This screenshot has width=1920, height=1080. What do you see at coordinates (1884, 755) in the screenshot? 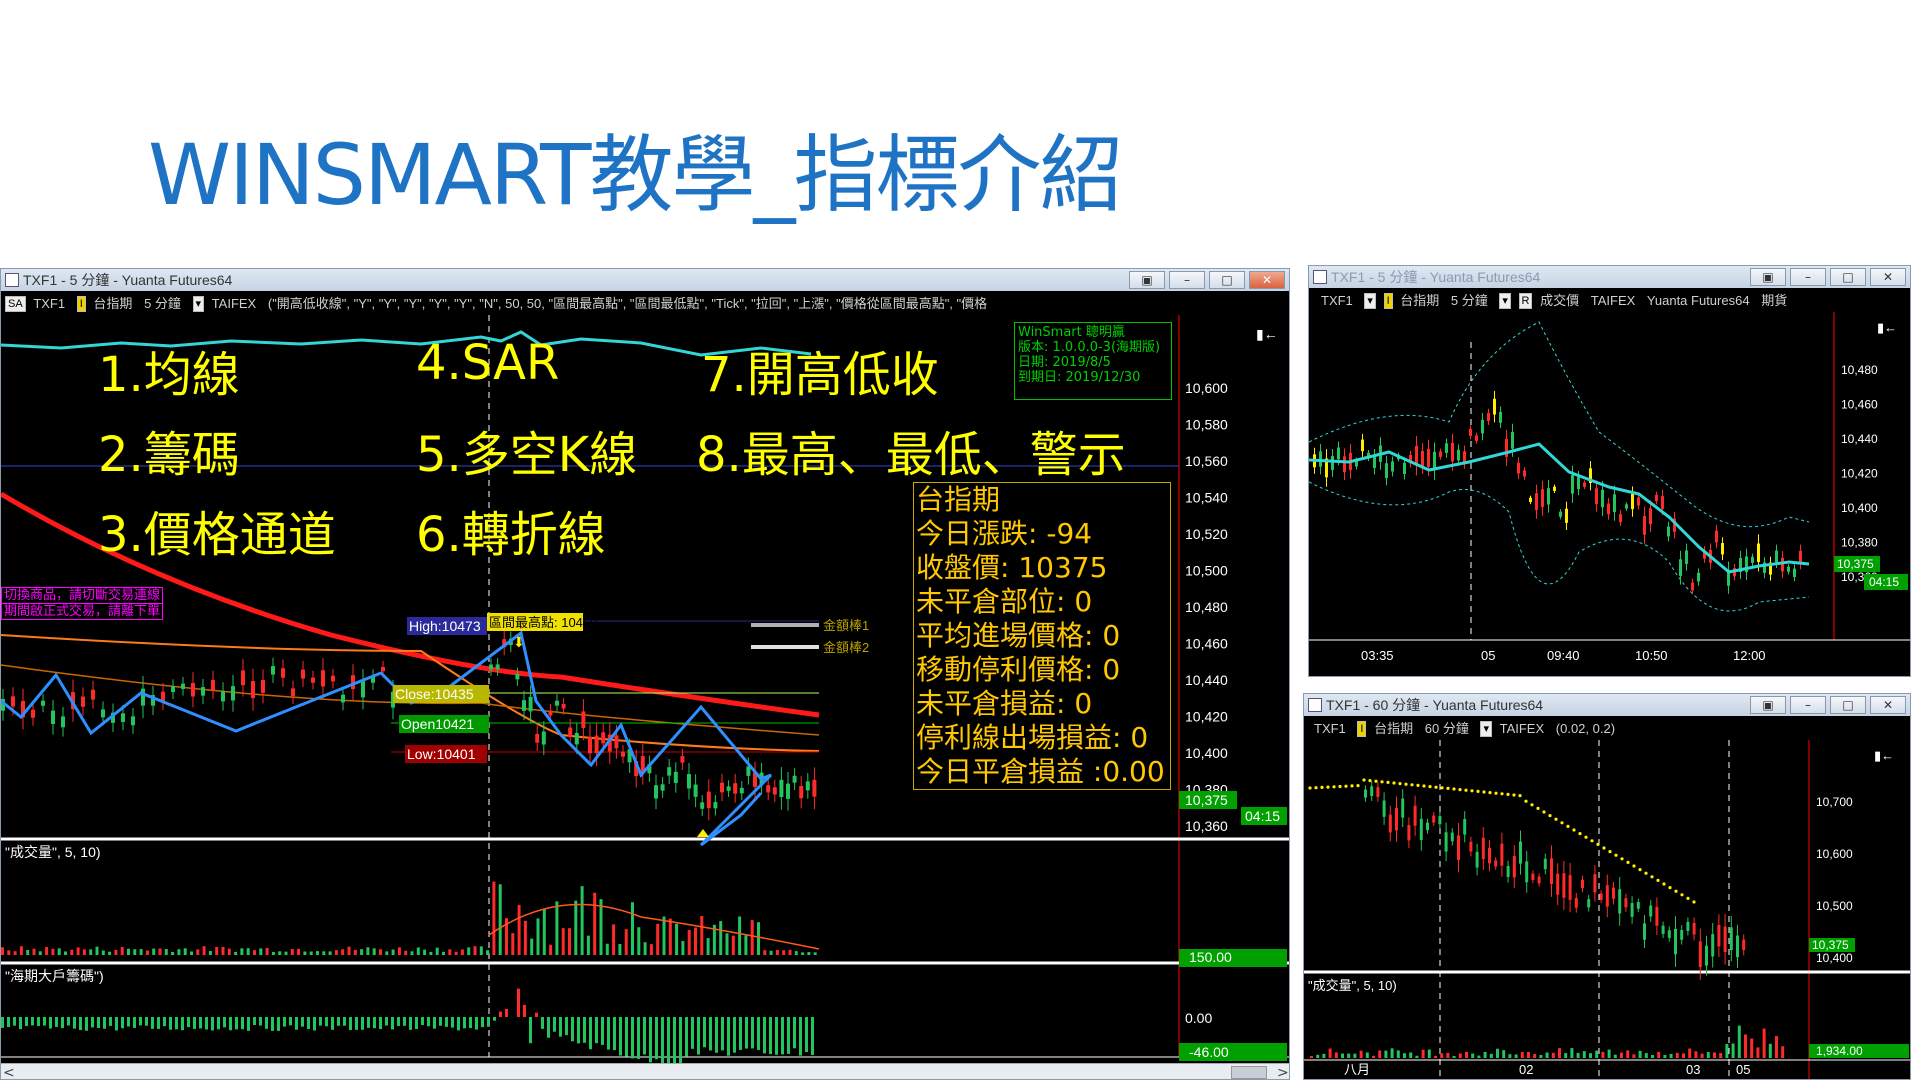
I see `br-panel-menu-icon: ▮←` at bounding box center [1884, 755].